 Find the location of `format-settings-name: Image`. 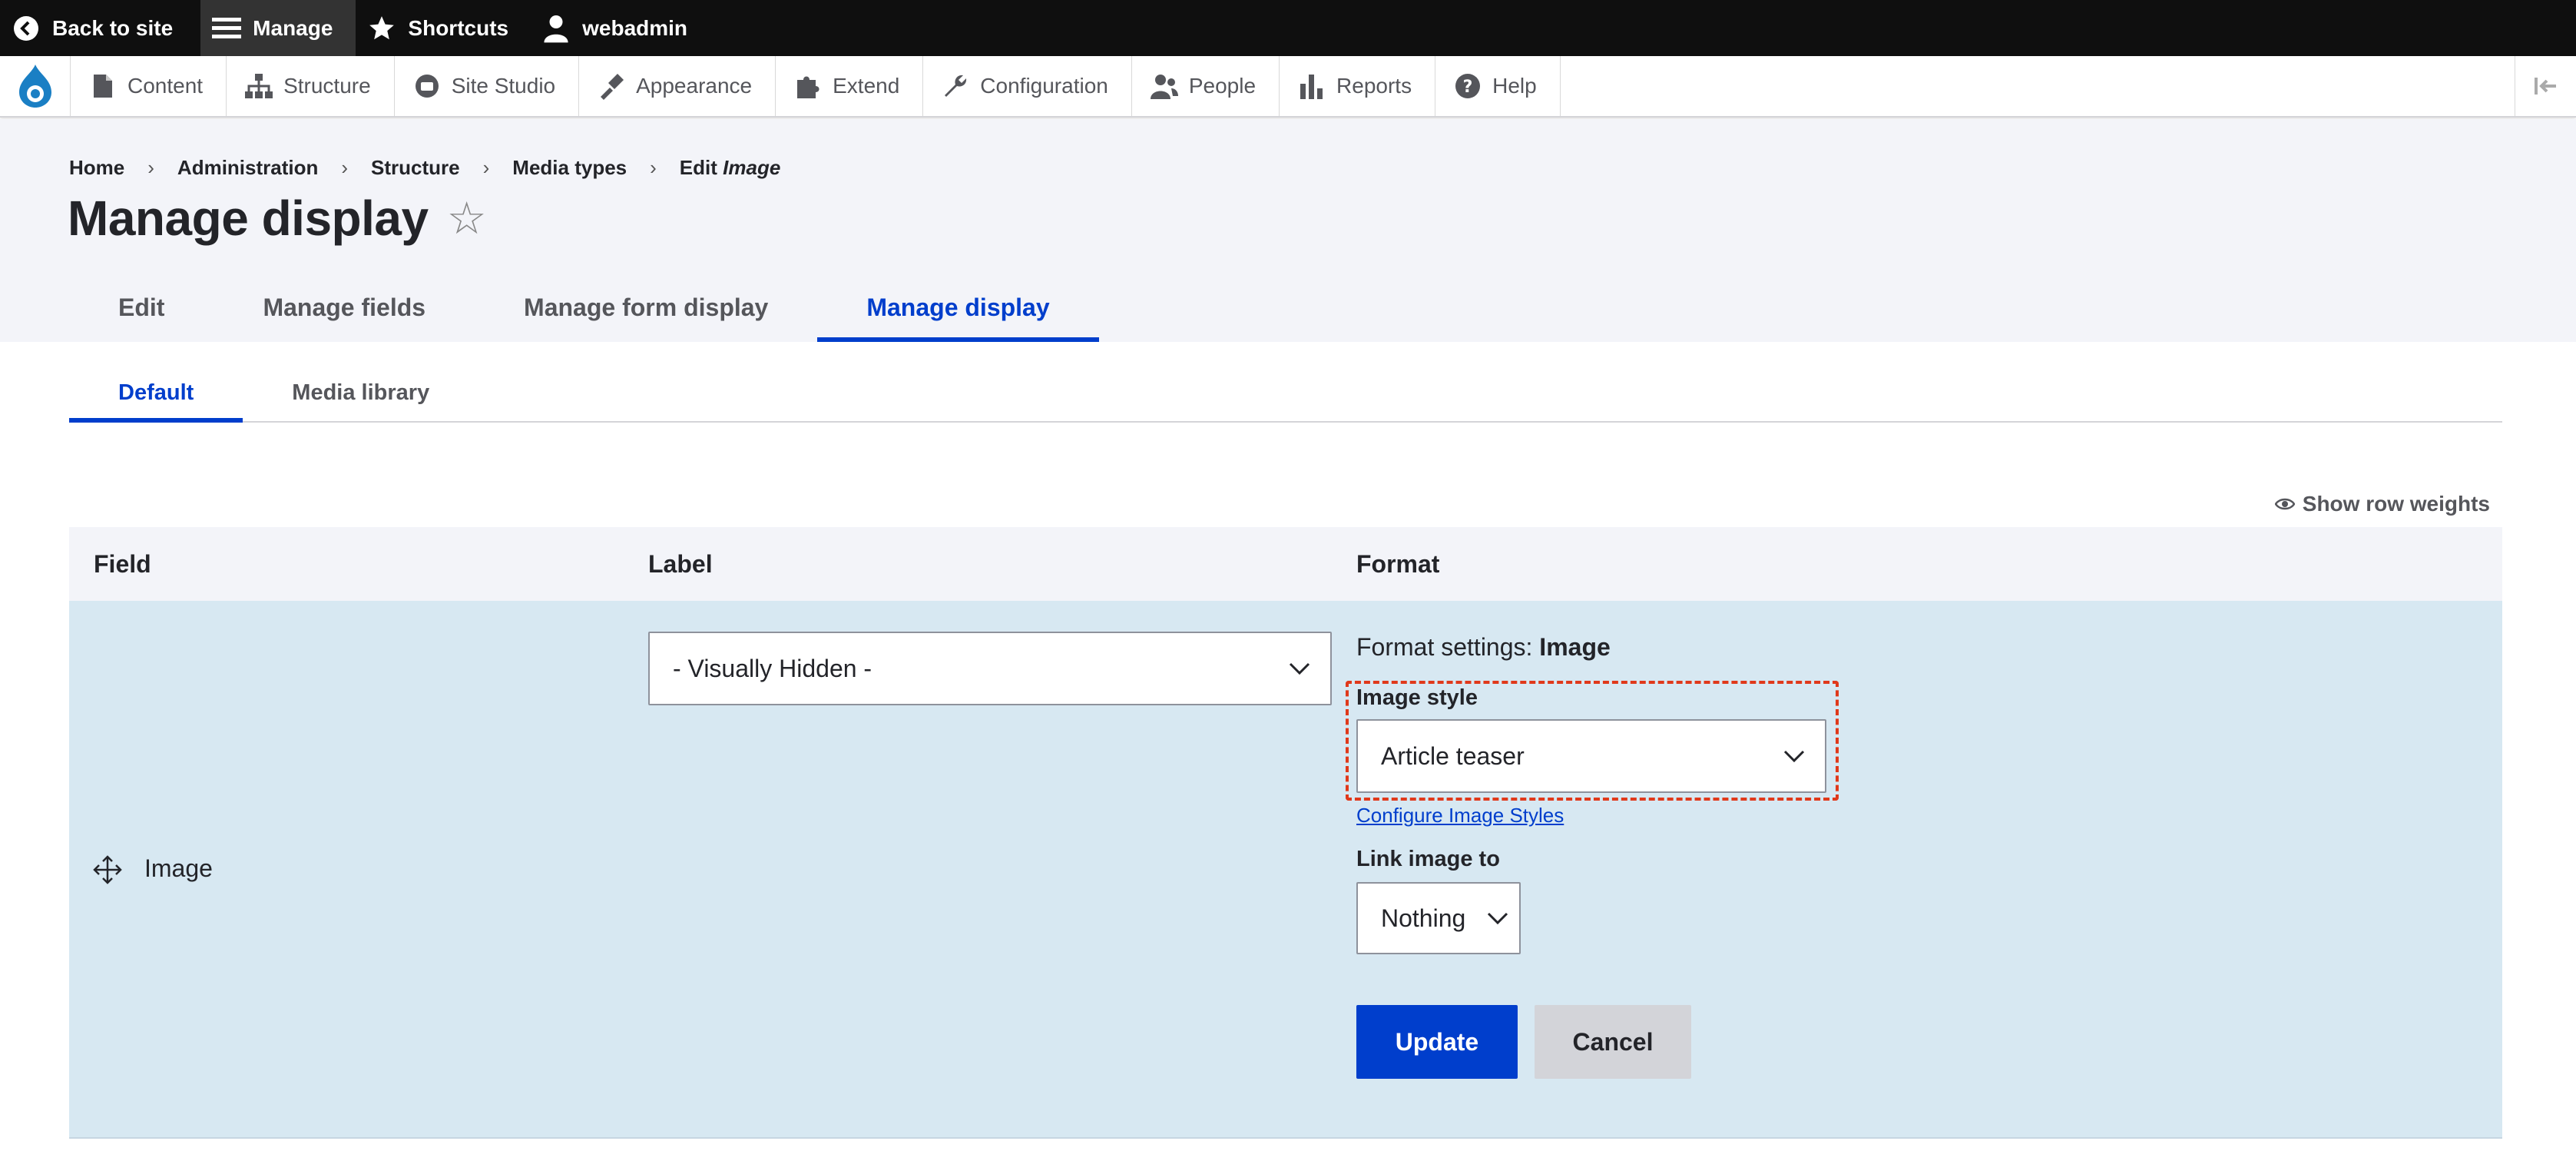

format-settings-name: Image is located at coordinates (1575, 647).